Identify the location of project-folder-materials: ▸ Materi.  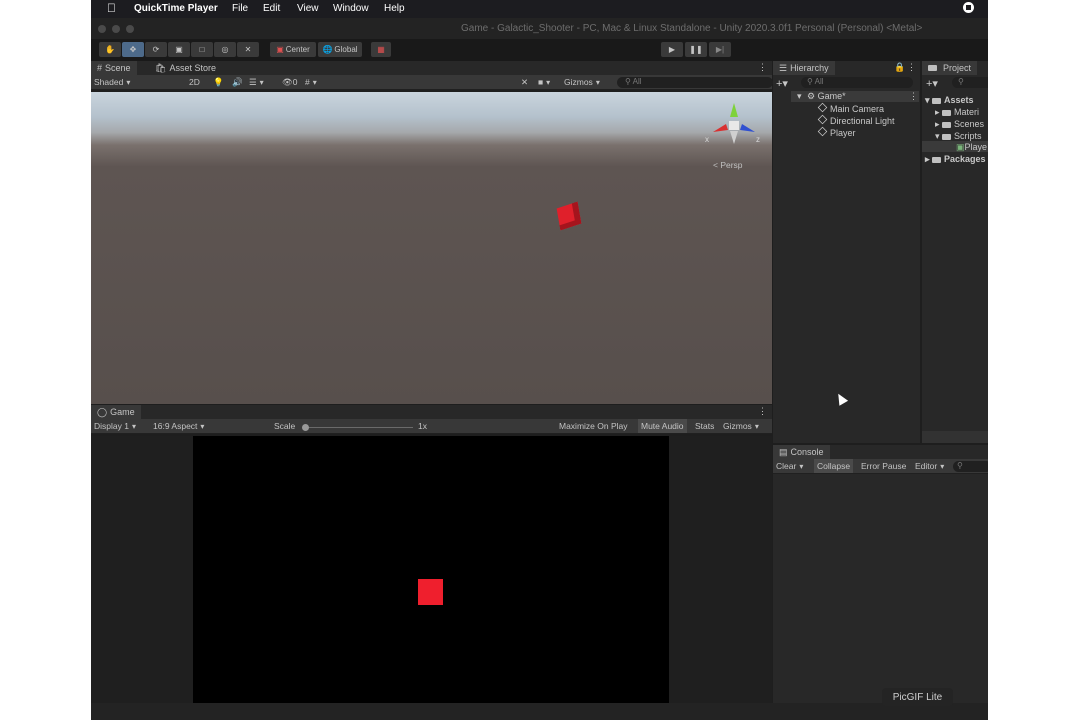
(957, 112).